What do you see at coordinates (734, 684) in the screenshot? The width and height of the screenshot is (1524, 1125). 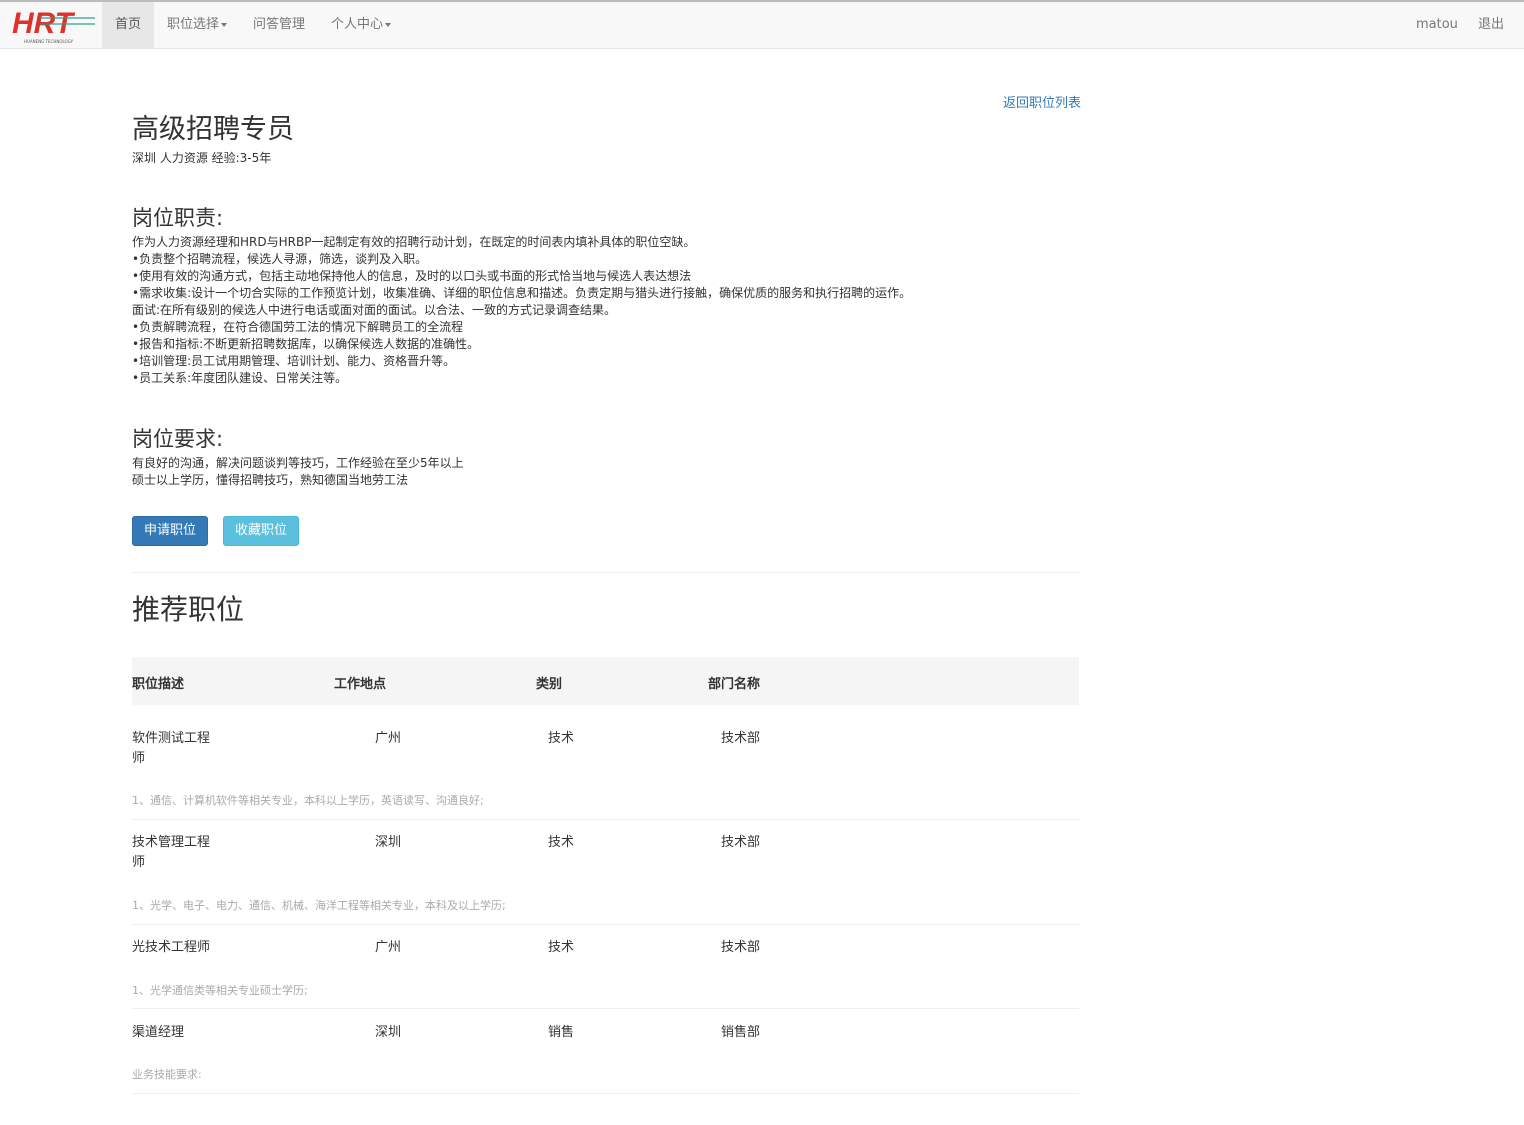 I see `header-department: 部门名称` at bounding box center [734, 684].